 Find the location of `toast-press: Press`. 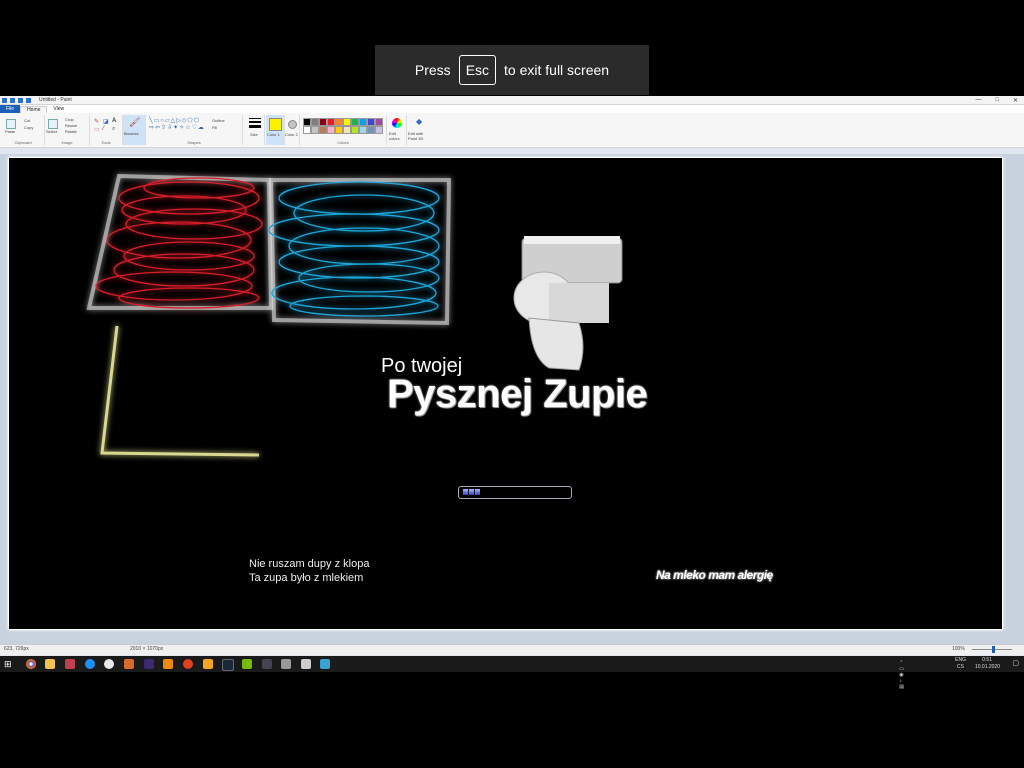

toast-press: Press is located at coordinates (432, 70).